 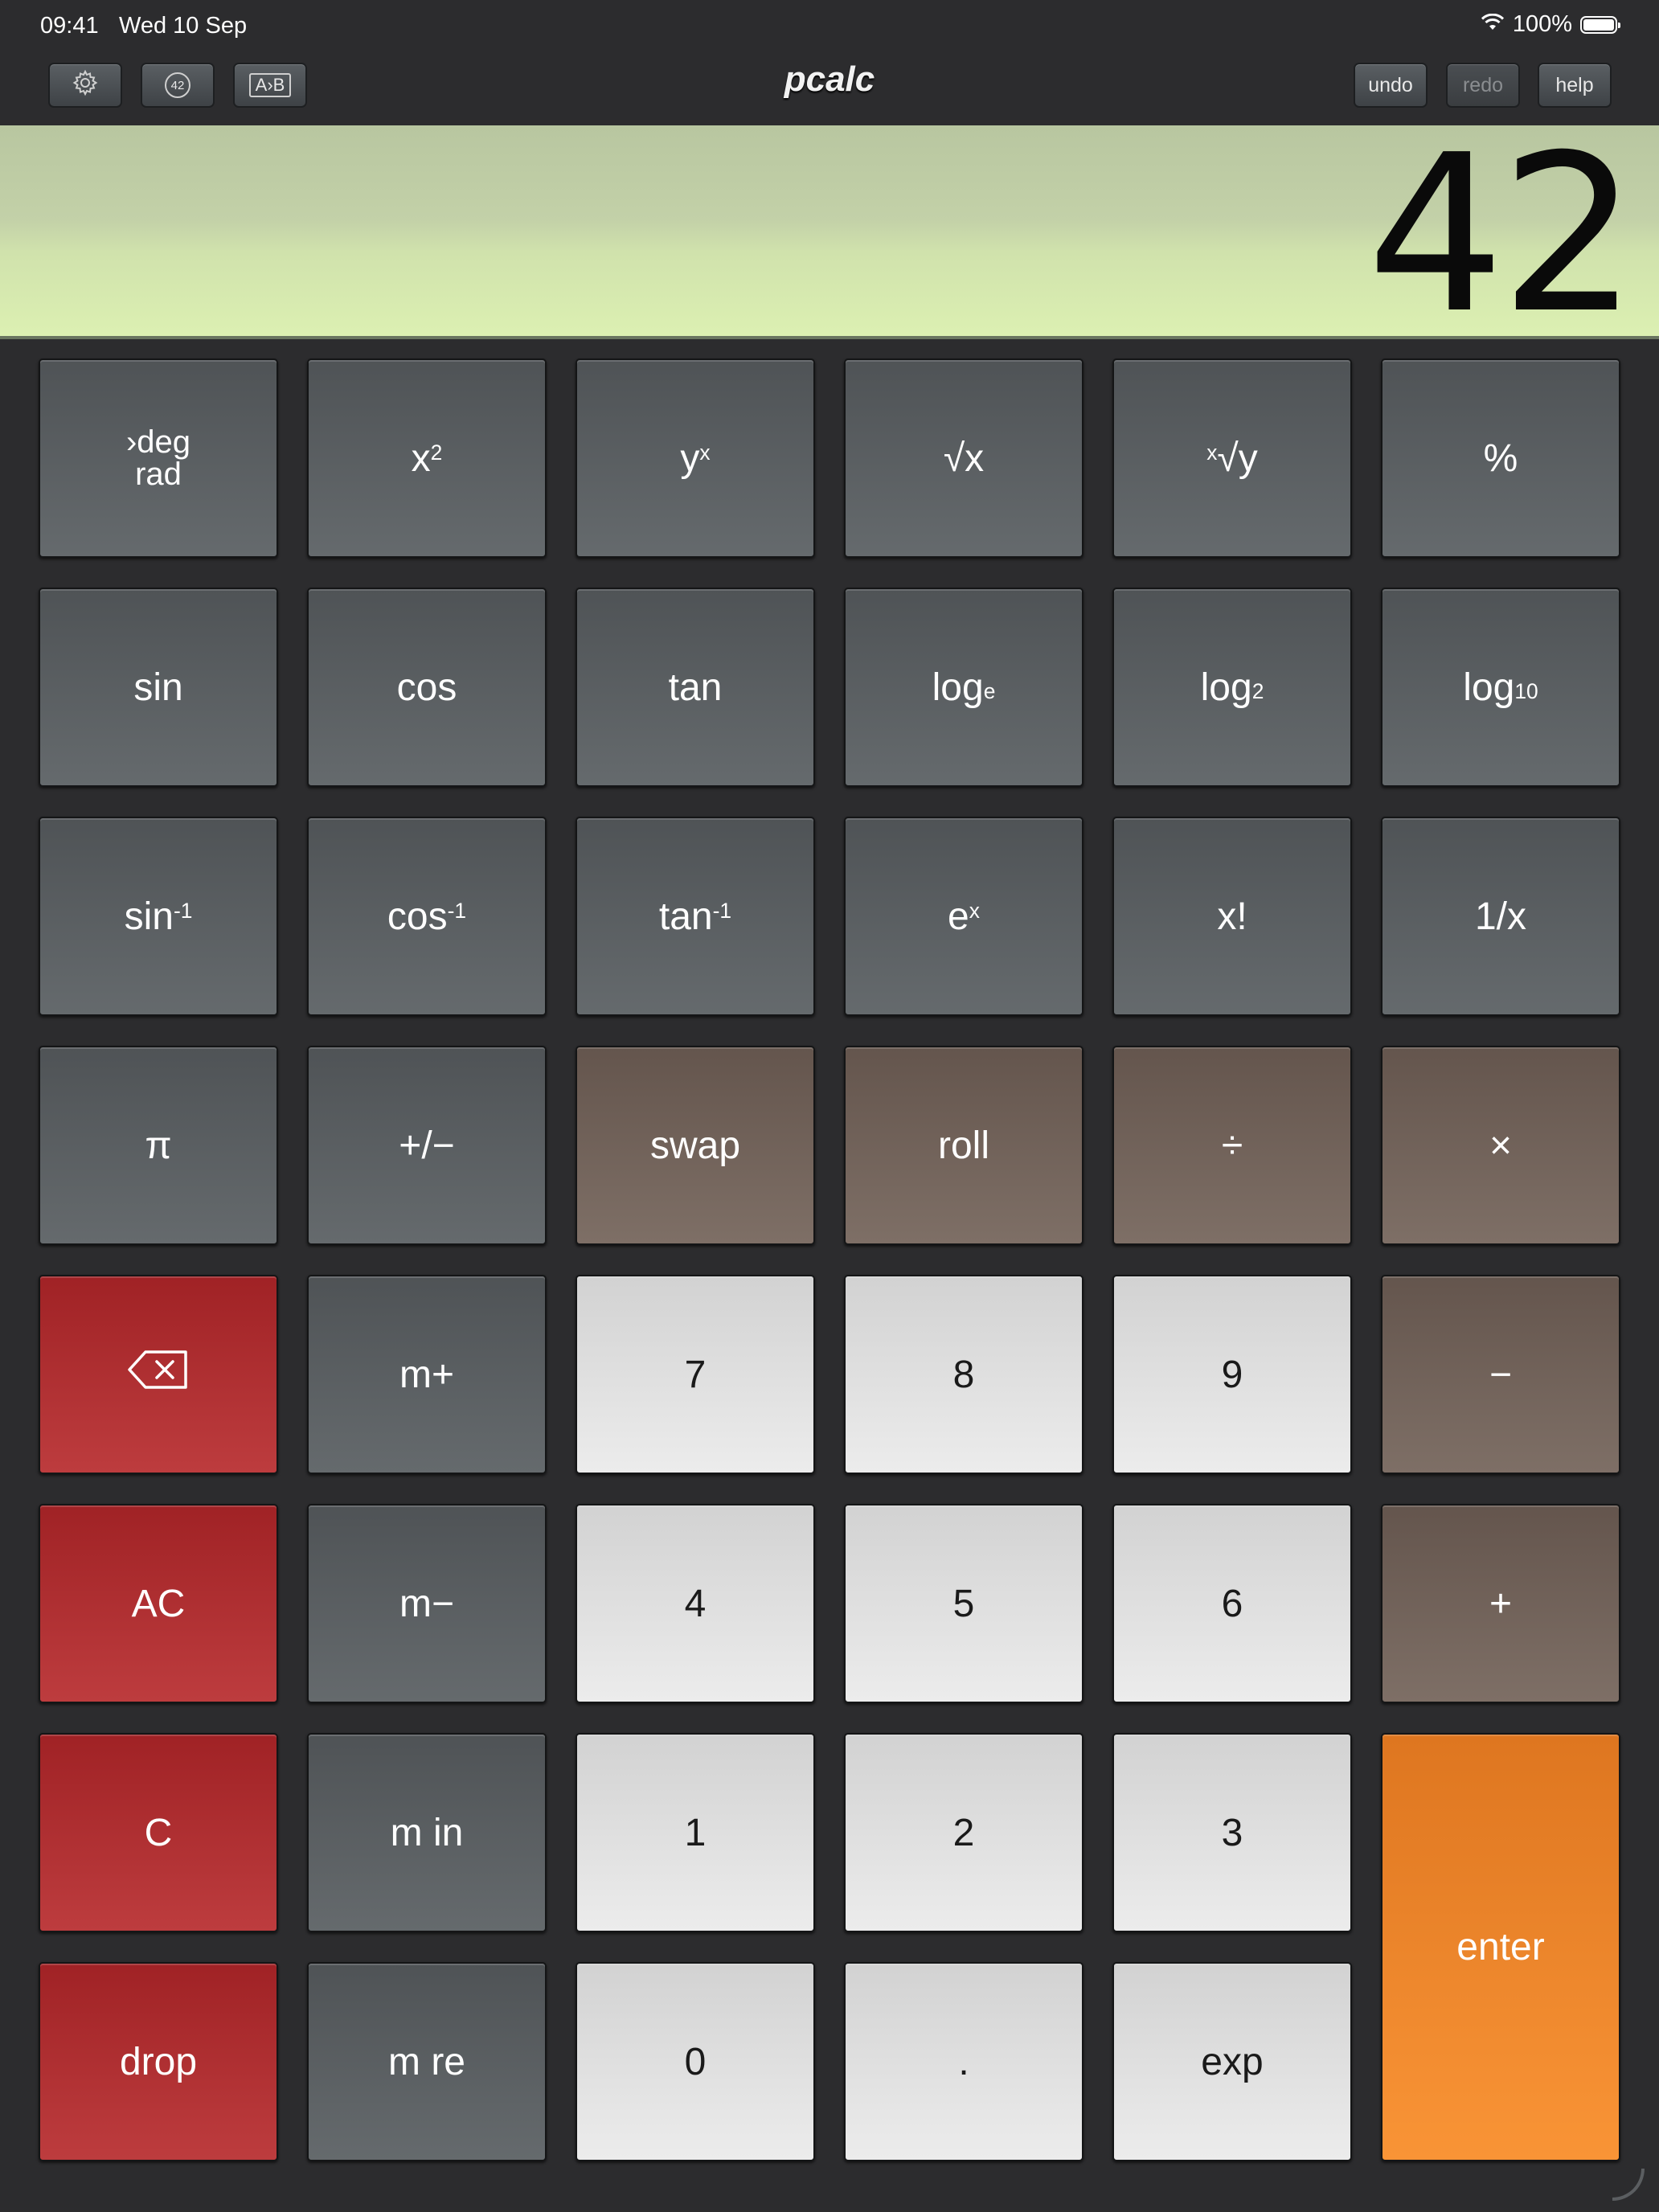 What do you see at coordinates (1500, 687) in the screenshot?
I see `log-10-key: log 10` at bounding box center [1500, 687].